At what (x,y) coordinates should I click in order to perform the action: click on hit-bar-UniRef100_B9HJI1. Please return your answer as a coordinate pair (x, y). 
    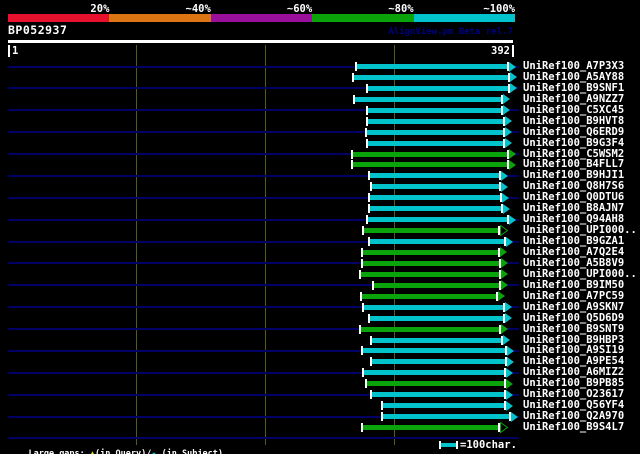
    Looking at the image, I should click on (434, 175).